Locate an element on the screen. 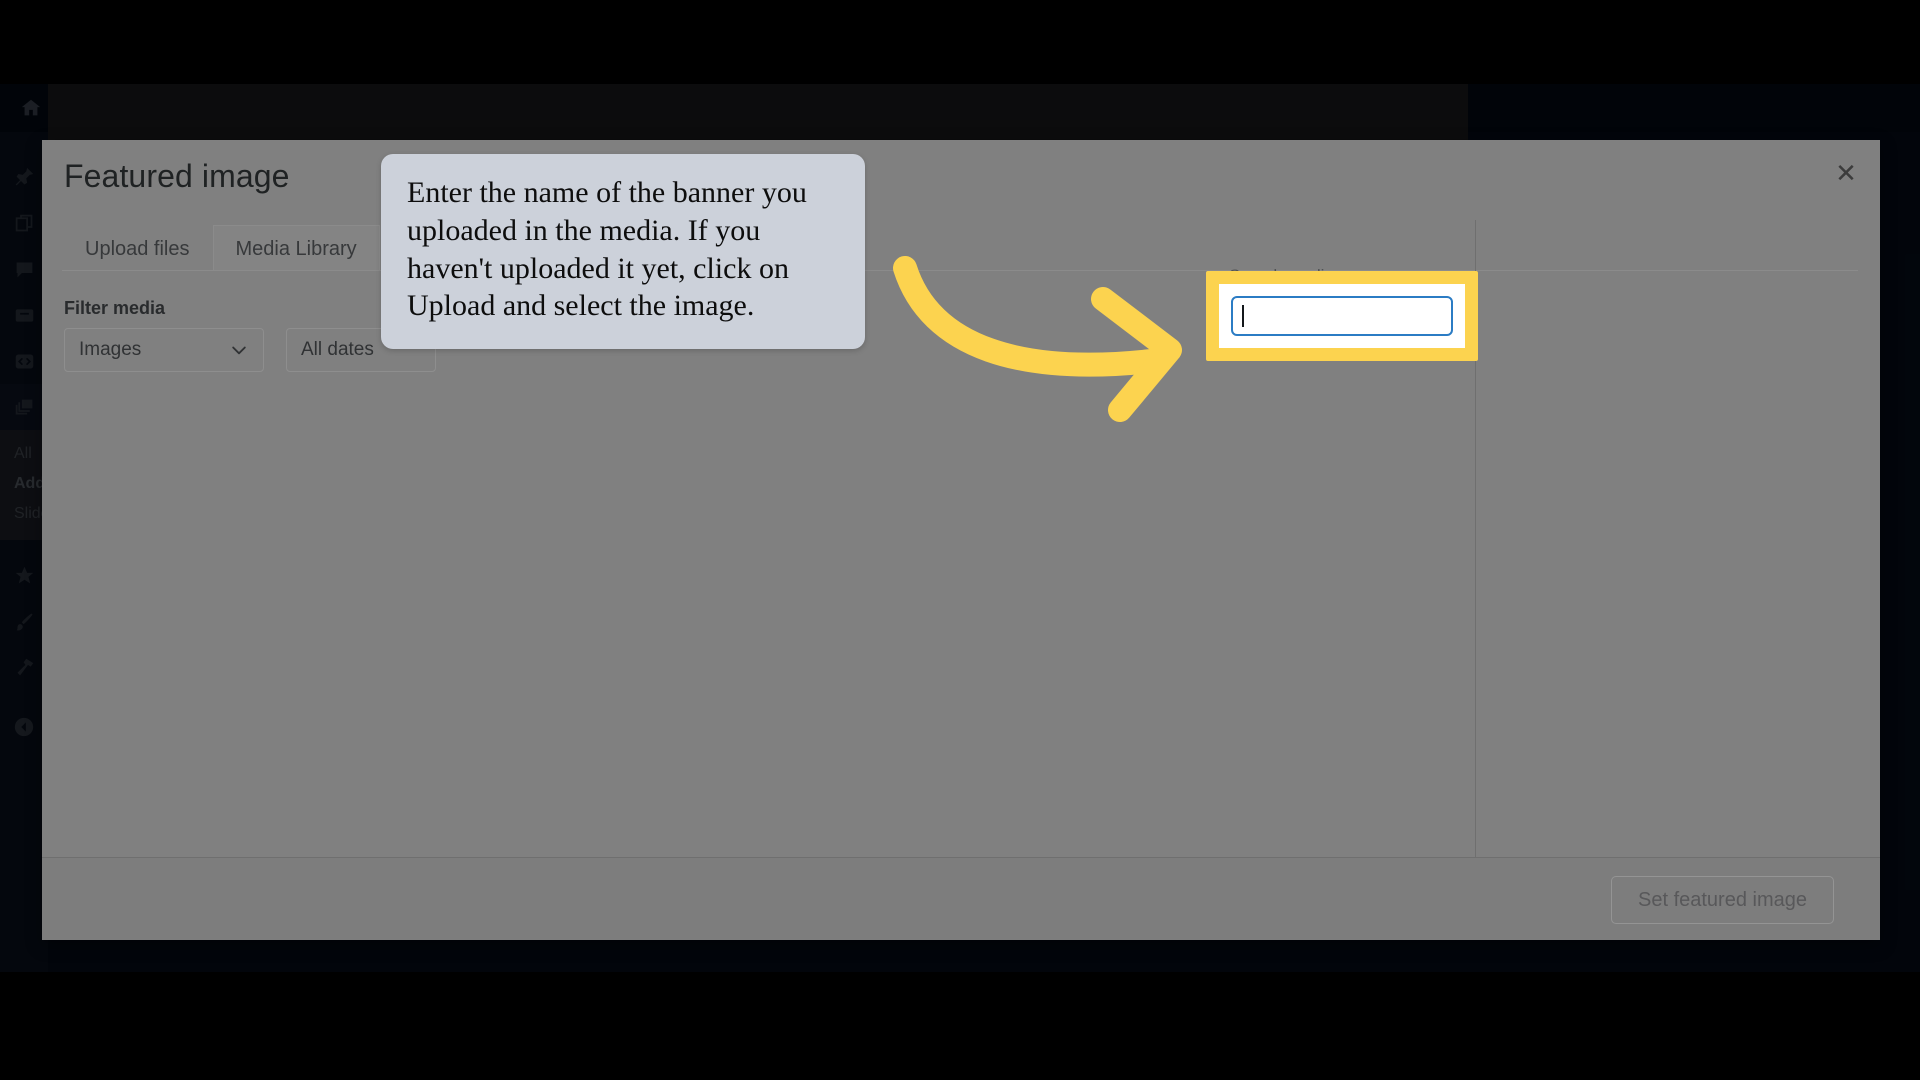 Image resolution: width=1920 pixels, height=1080 pixels. date-select-value: All dates is located at coordinates (337, 349).